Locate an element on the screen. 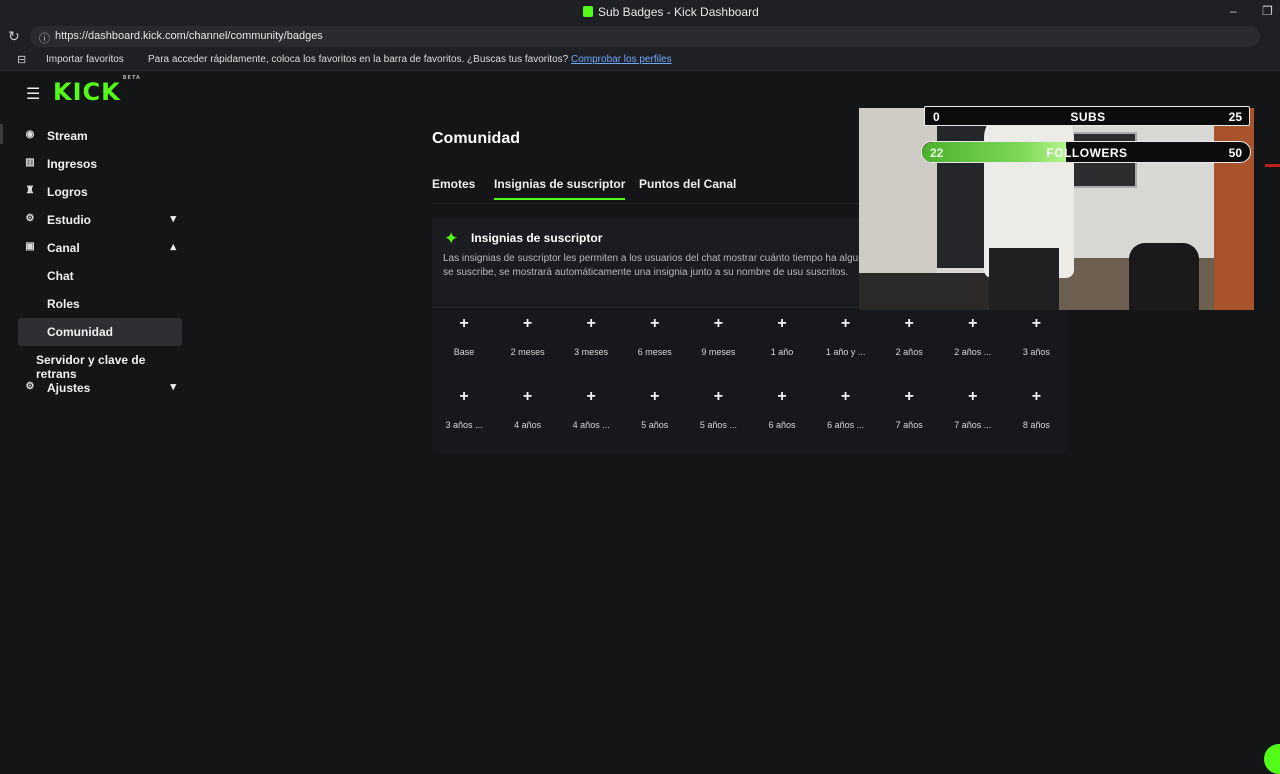 Image resolution: width=1280 pixels, height=774 pixels. badge-slot: +9 meses is located at coordinates (718, 339).